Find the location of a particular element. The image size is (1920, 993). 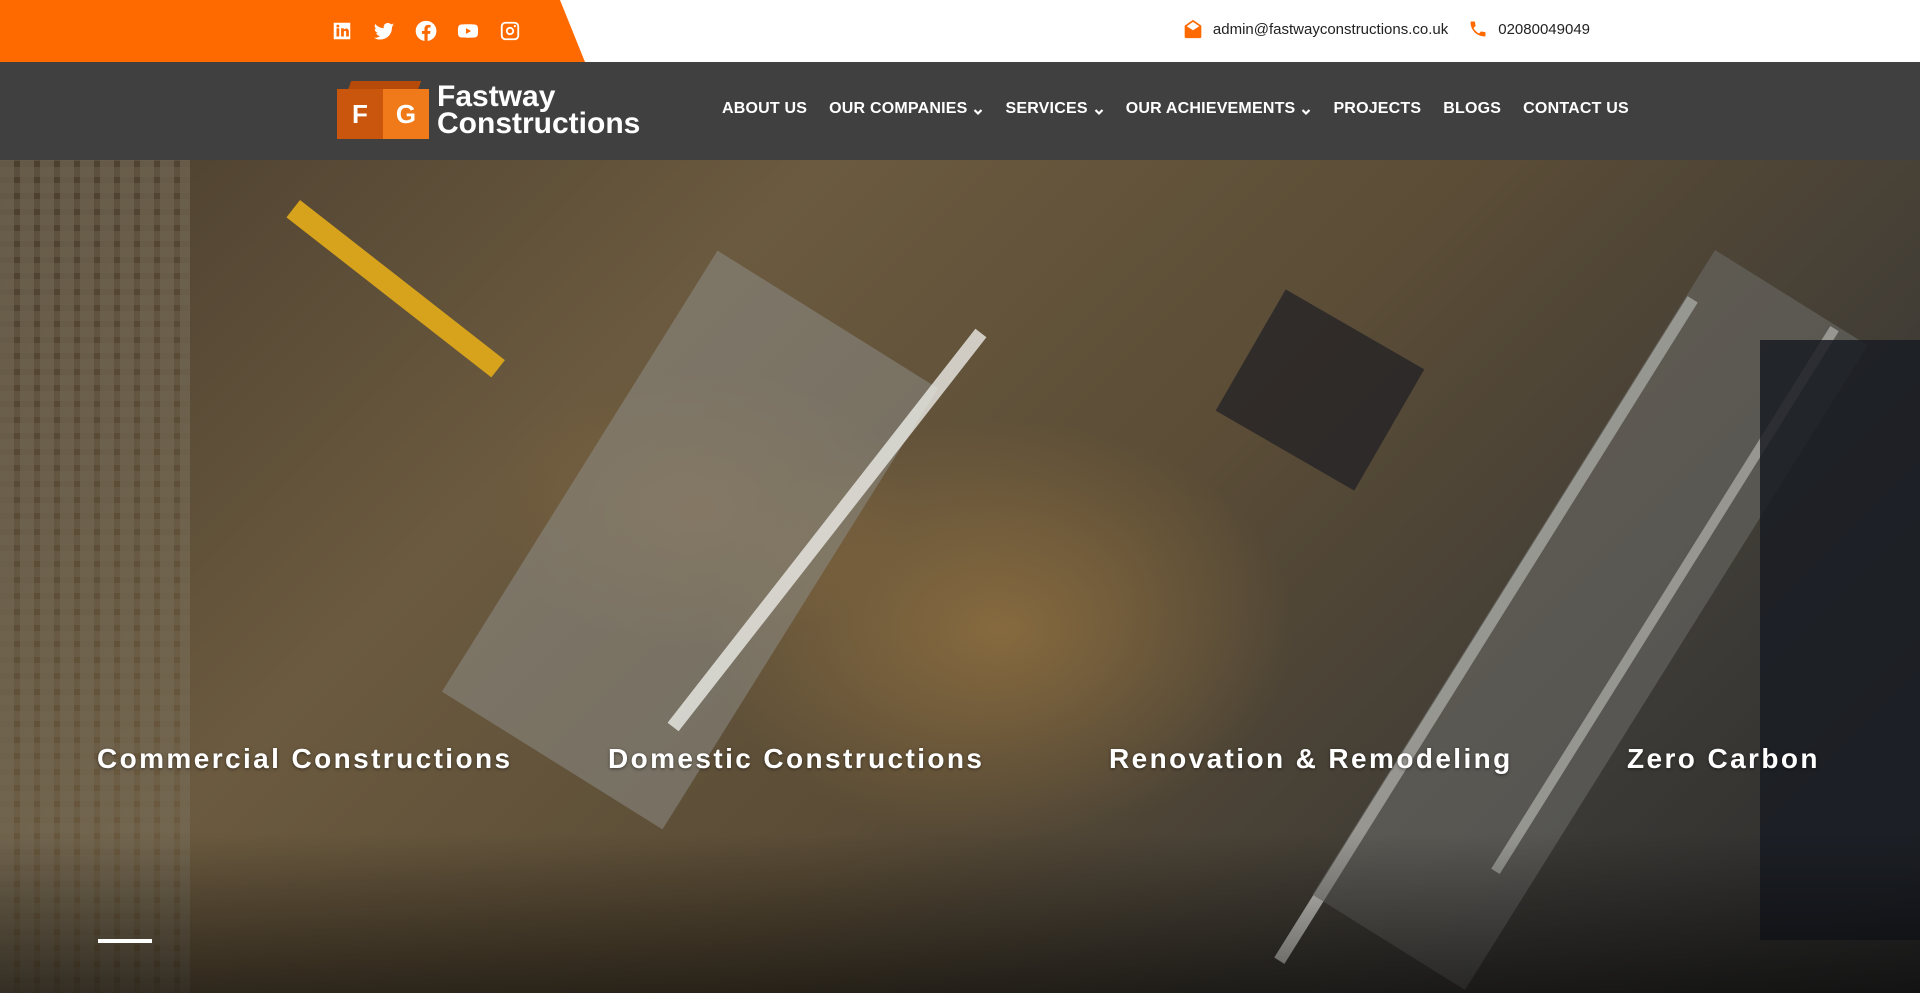

steel-stack is located at coordinates (1320, 390).